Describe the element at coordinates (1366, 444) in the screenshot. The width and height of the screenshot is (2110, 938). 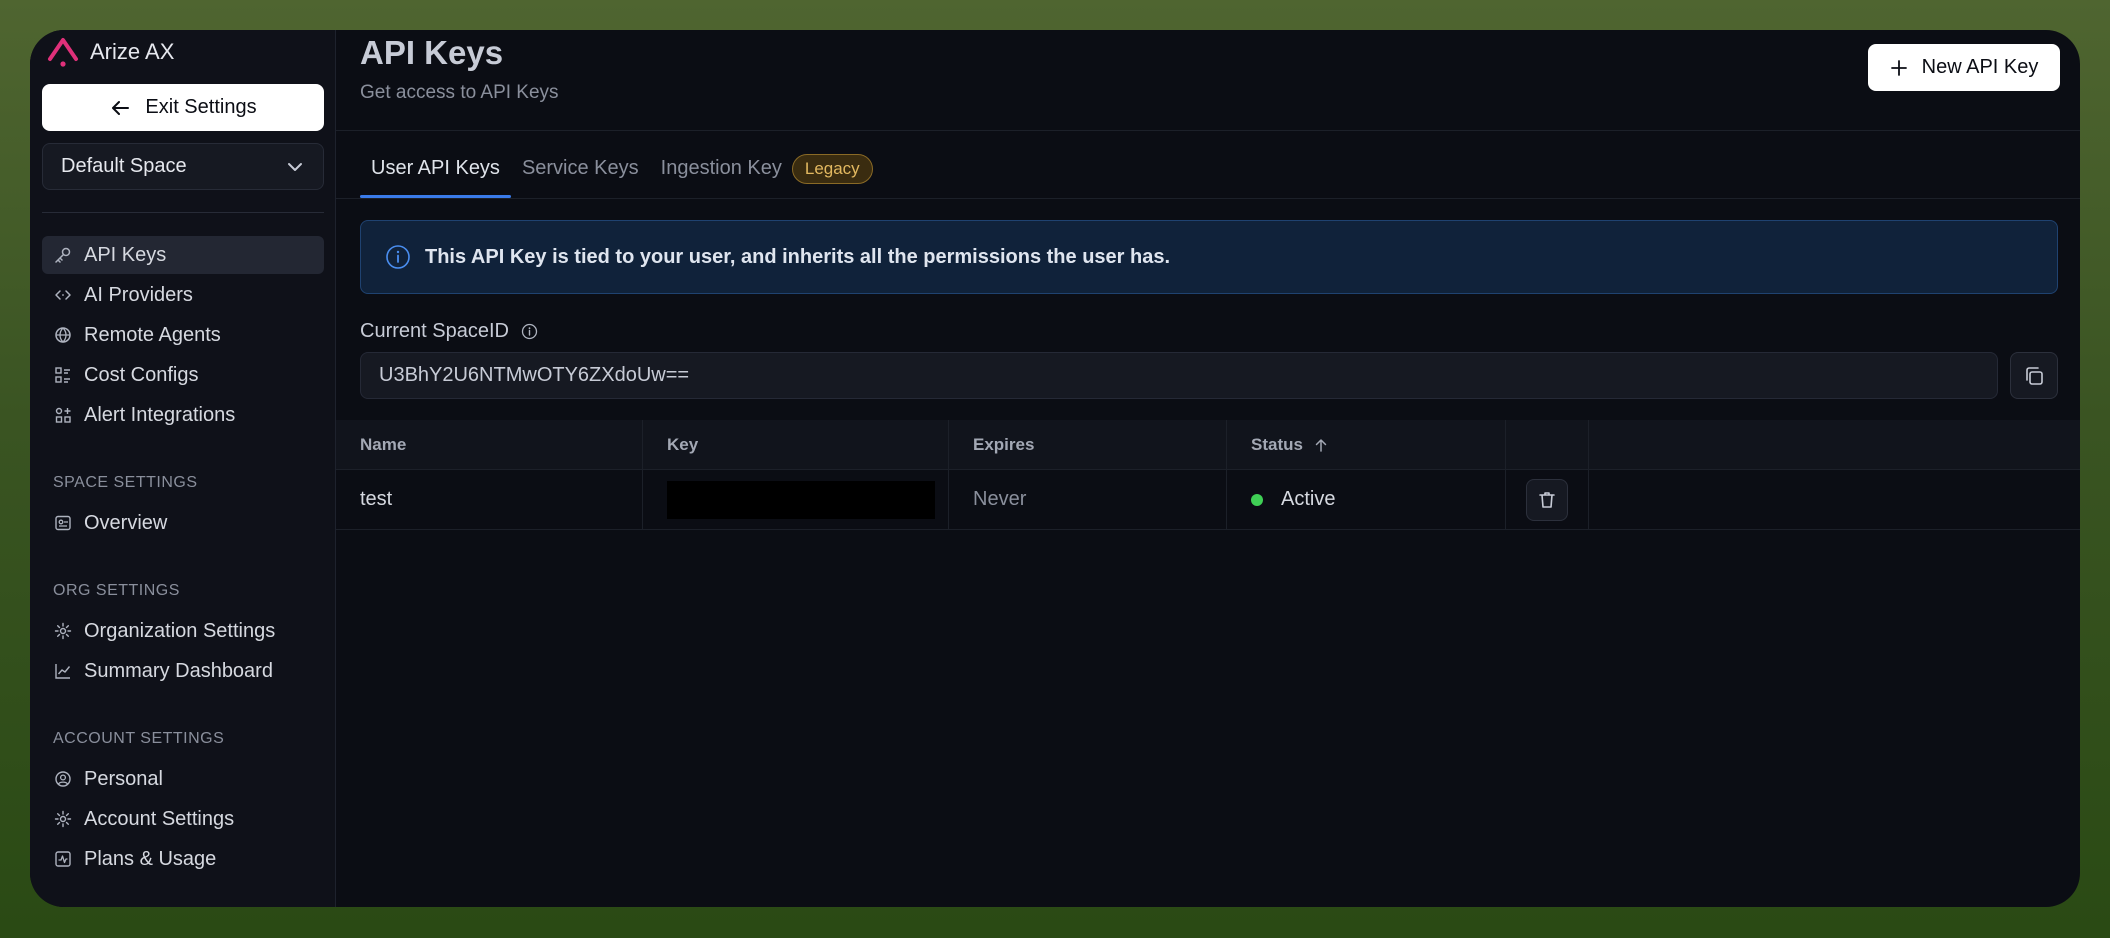
I see `column-header-status: Status` at that location.